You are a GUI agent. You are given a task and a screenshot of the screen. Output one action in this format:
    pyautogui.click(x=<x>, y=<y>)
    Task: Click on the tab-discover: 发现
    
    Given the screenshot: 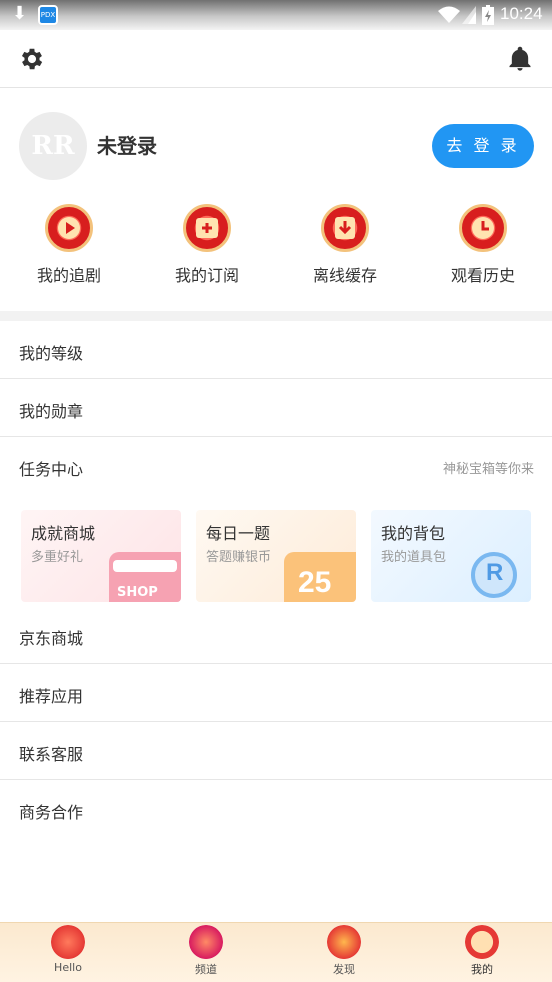 What is the action you would take?
    pyautogui.click(x=344, y=951)
    